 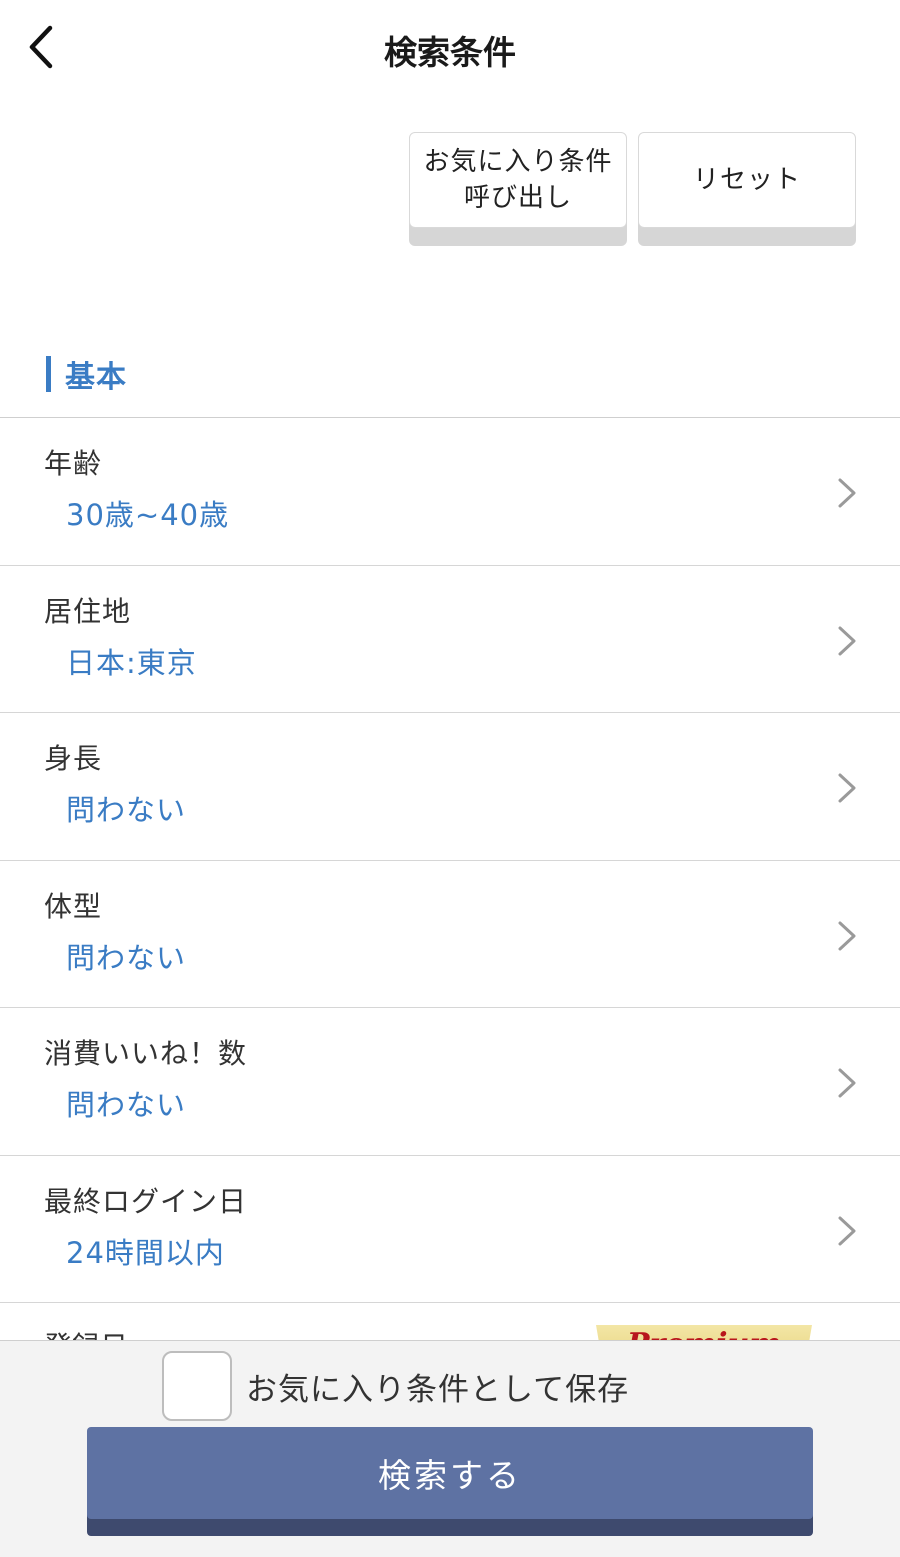 I want to click on section-accent-bar, so click(x=48, y=374).